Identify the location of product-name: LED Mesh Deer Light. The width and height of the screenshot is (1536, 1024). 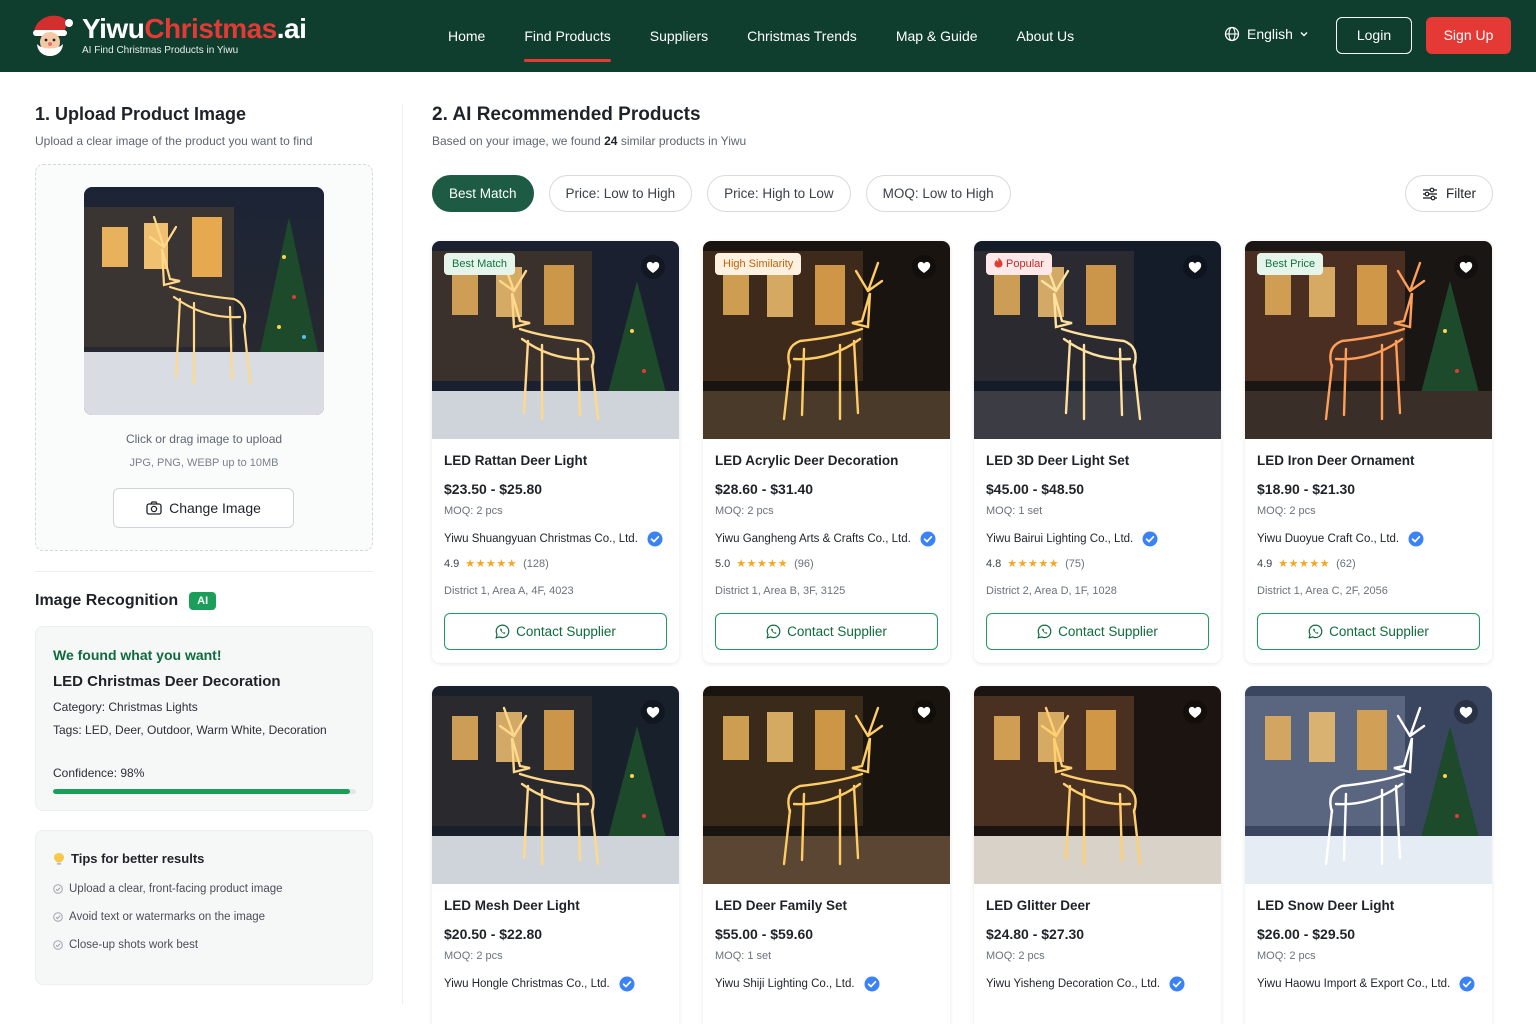
(512, 905).